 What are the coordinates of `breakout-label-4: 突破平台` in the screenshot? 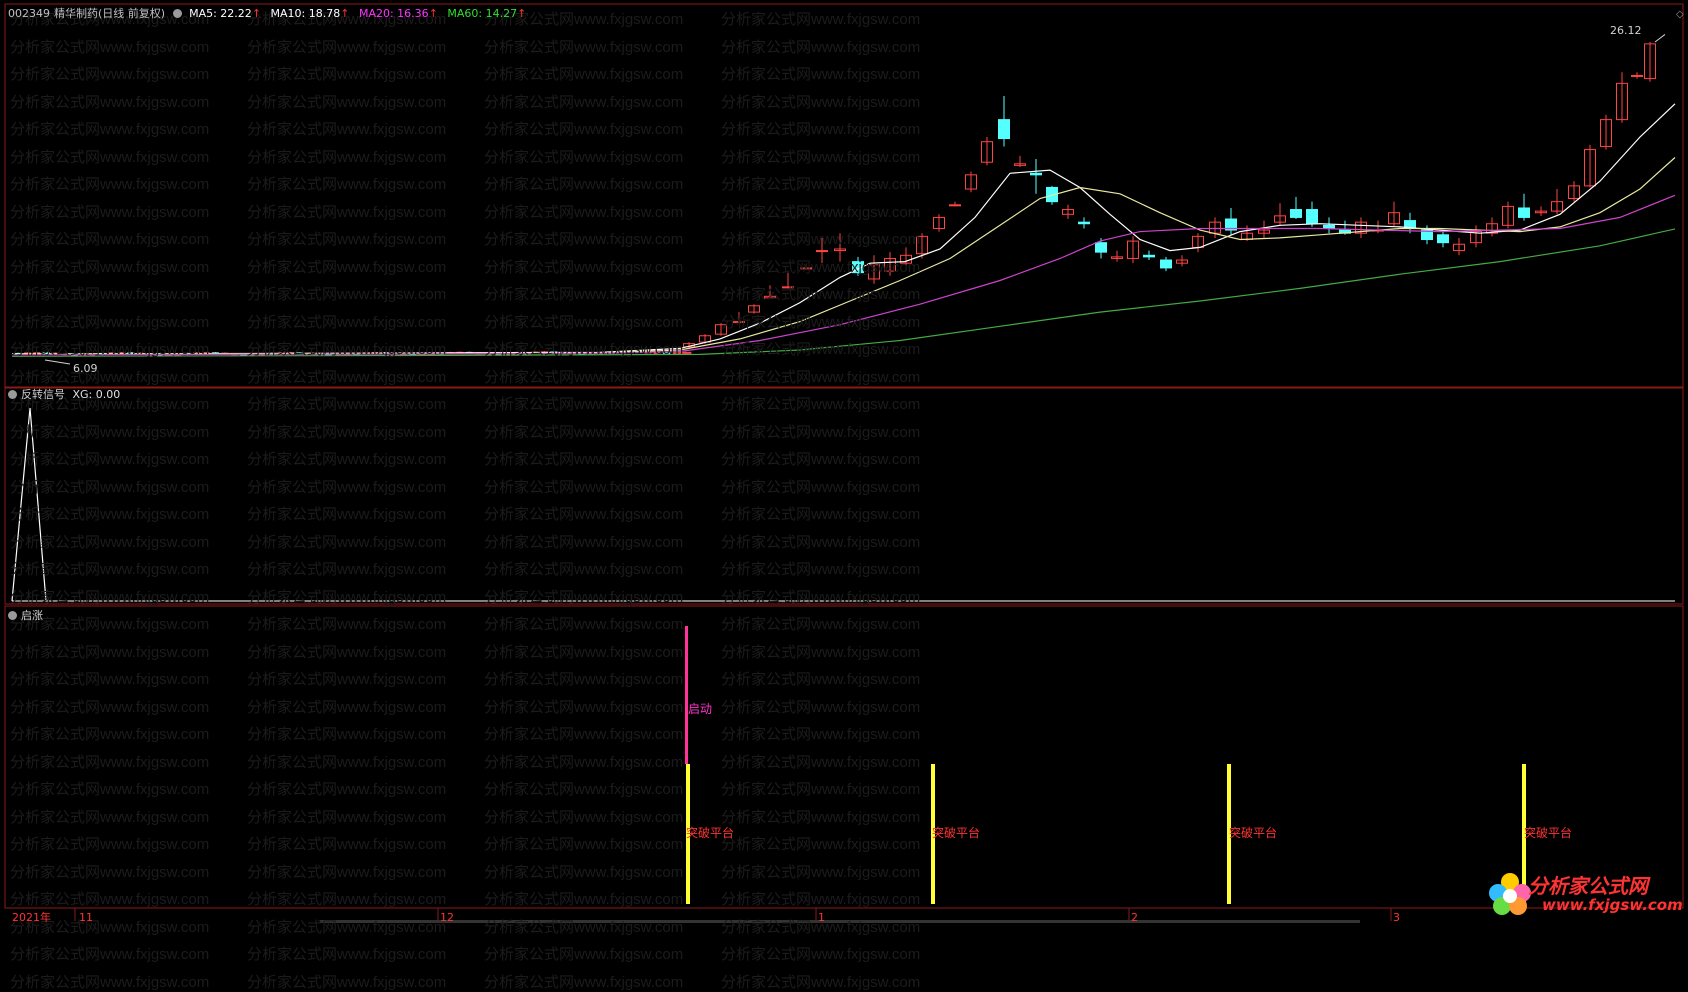 It's located at (1548, 833).